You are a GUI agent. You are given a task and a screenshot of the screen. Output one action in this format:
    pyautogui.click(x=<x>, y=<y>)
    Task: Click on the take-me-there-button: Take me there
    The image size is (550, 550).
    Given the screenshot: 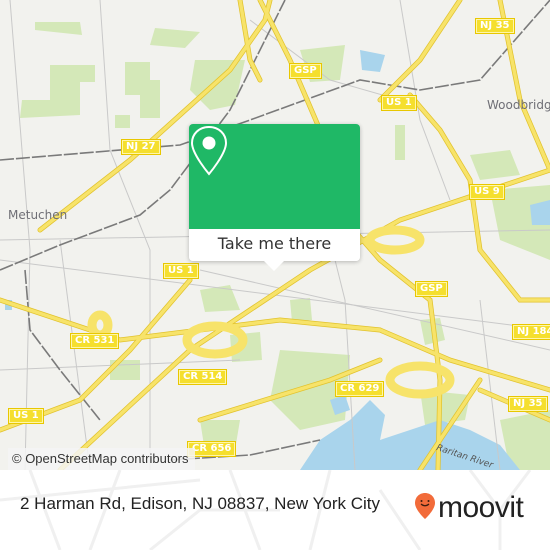 What is the action you would take?
    pyautogui.click(x=274, y=245)
    